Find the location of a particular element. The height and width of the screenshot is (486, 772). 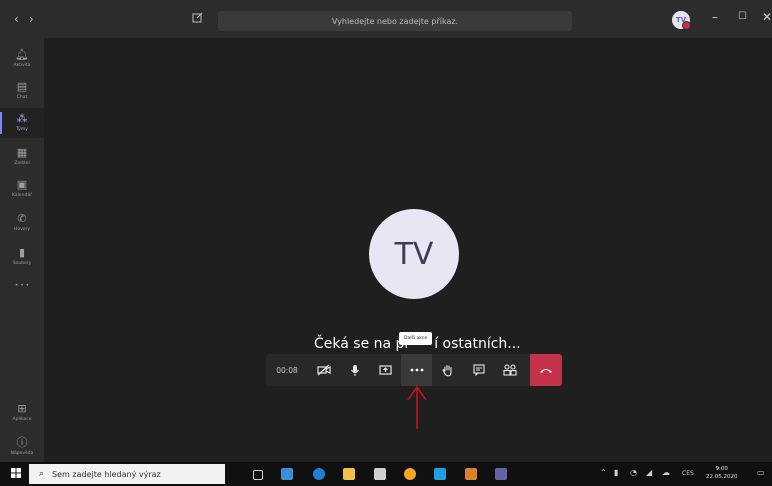

teams-app-icon is located at coordinates (501, 474).